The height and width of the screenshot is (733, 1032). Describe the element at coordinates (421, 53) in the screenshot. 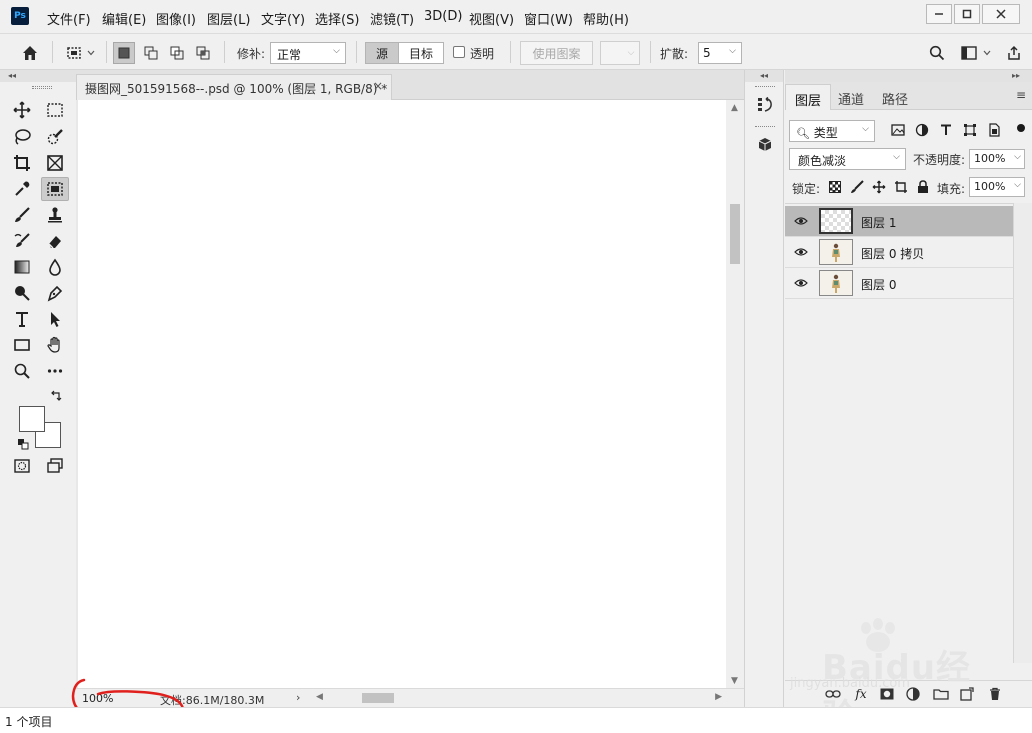

I see `target-button: 目标` at that location.